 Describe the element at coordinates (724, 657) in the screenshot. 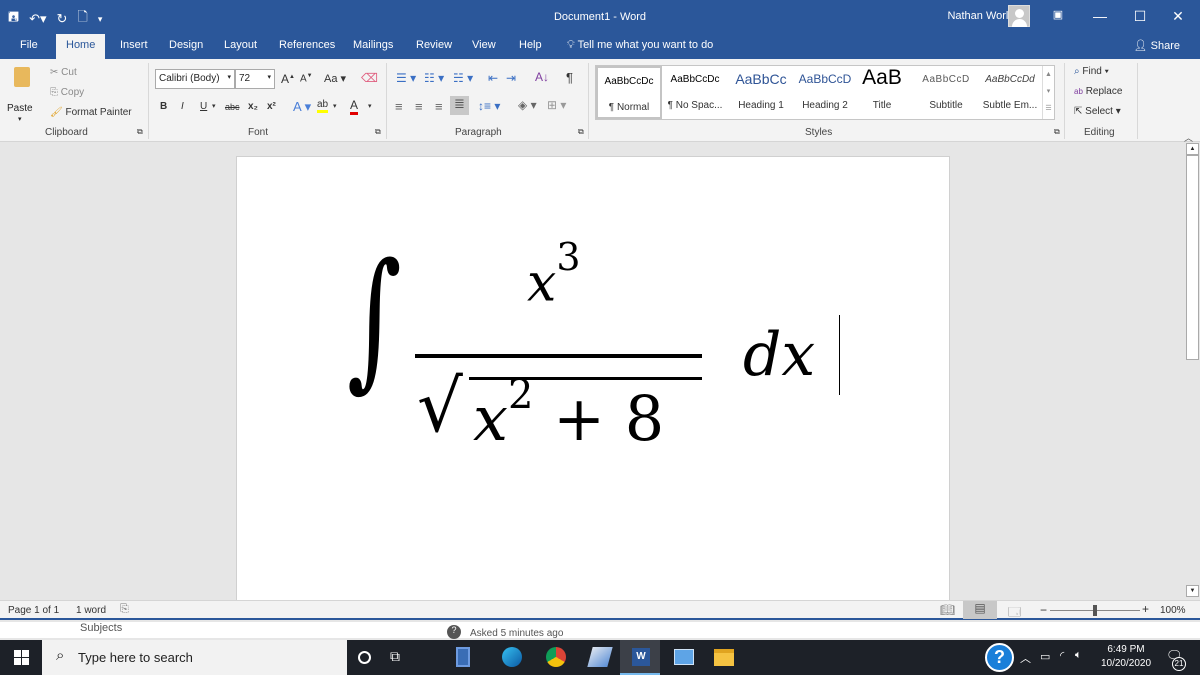

I see `file-explorer-icon` at that location.